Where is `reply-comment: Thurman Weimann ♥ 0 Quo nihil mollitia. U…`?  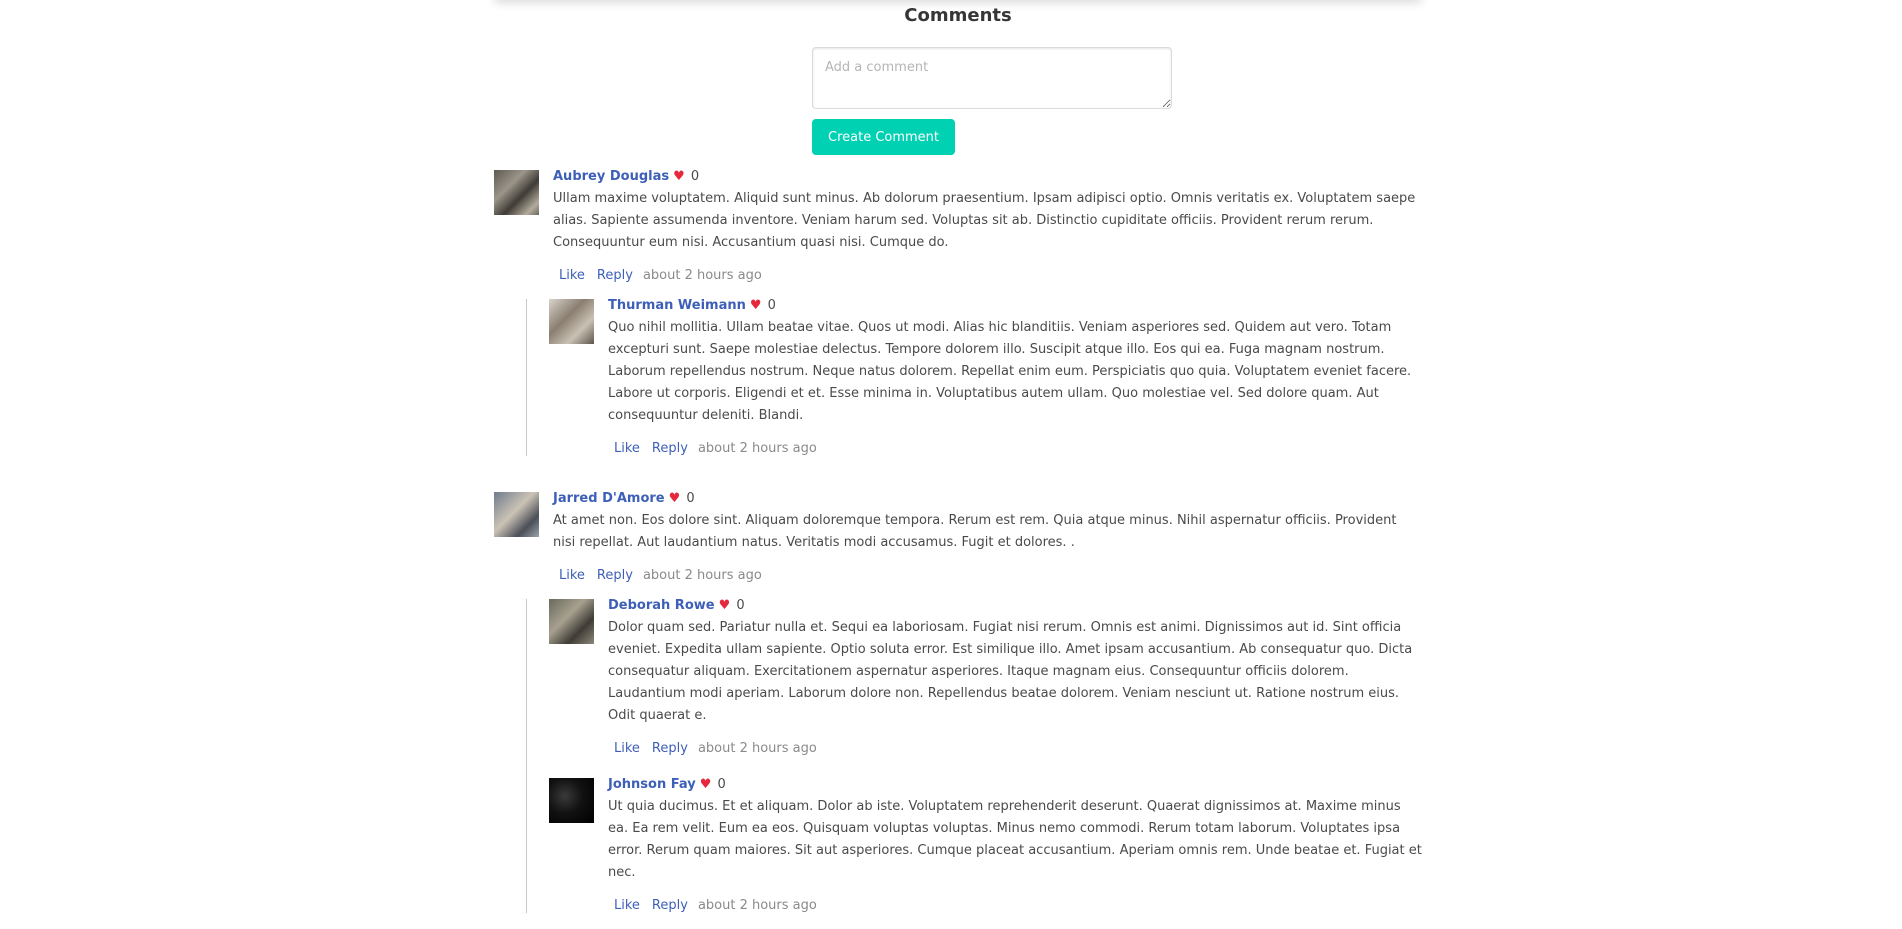
reply-comment: Thurman Weimann ♥ 0 Quo nihil mollitia. U… is located at coordinates (985, 376).